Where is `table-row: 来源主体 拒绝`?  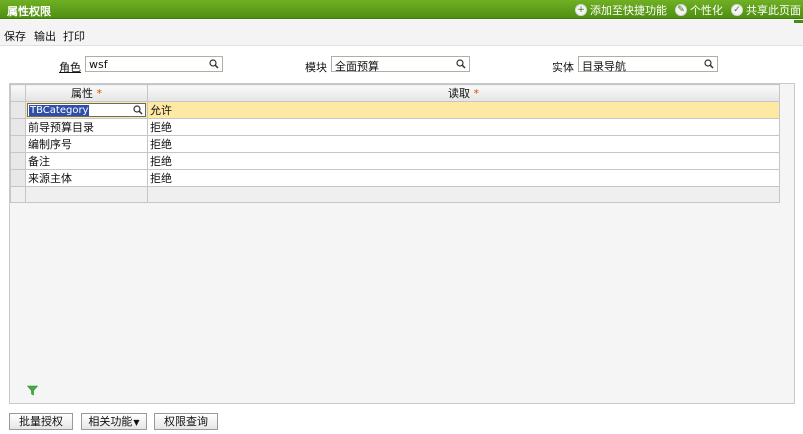
table-row: 来源主体 拒绝 is located at coordinates (395, 178).